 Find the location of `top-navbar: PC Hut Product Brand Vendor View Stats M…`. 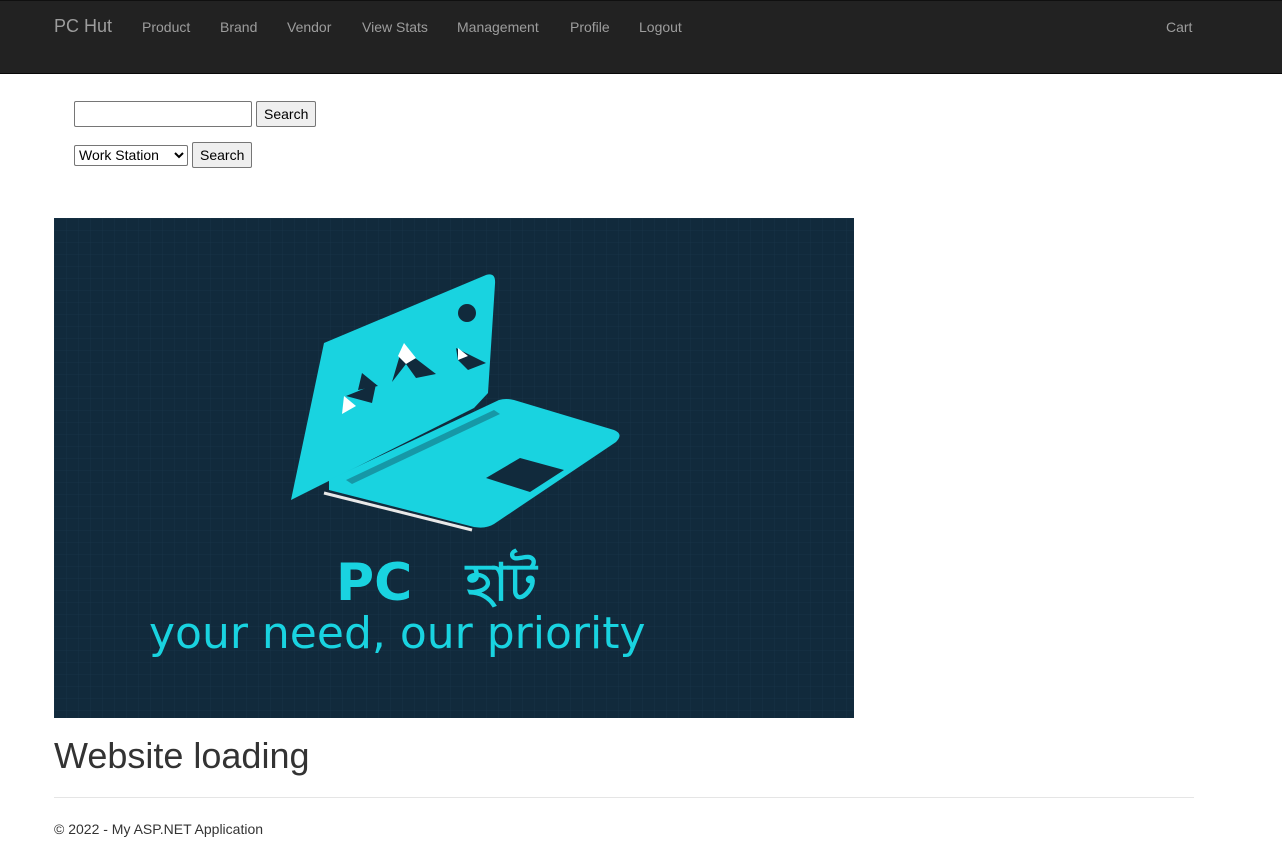

top-navbar: PC Hut Product Brand Vendor View Stats M… is located at coordinates (641, 37).